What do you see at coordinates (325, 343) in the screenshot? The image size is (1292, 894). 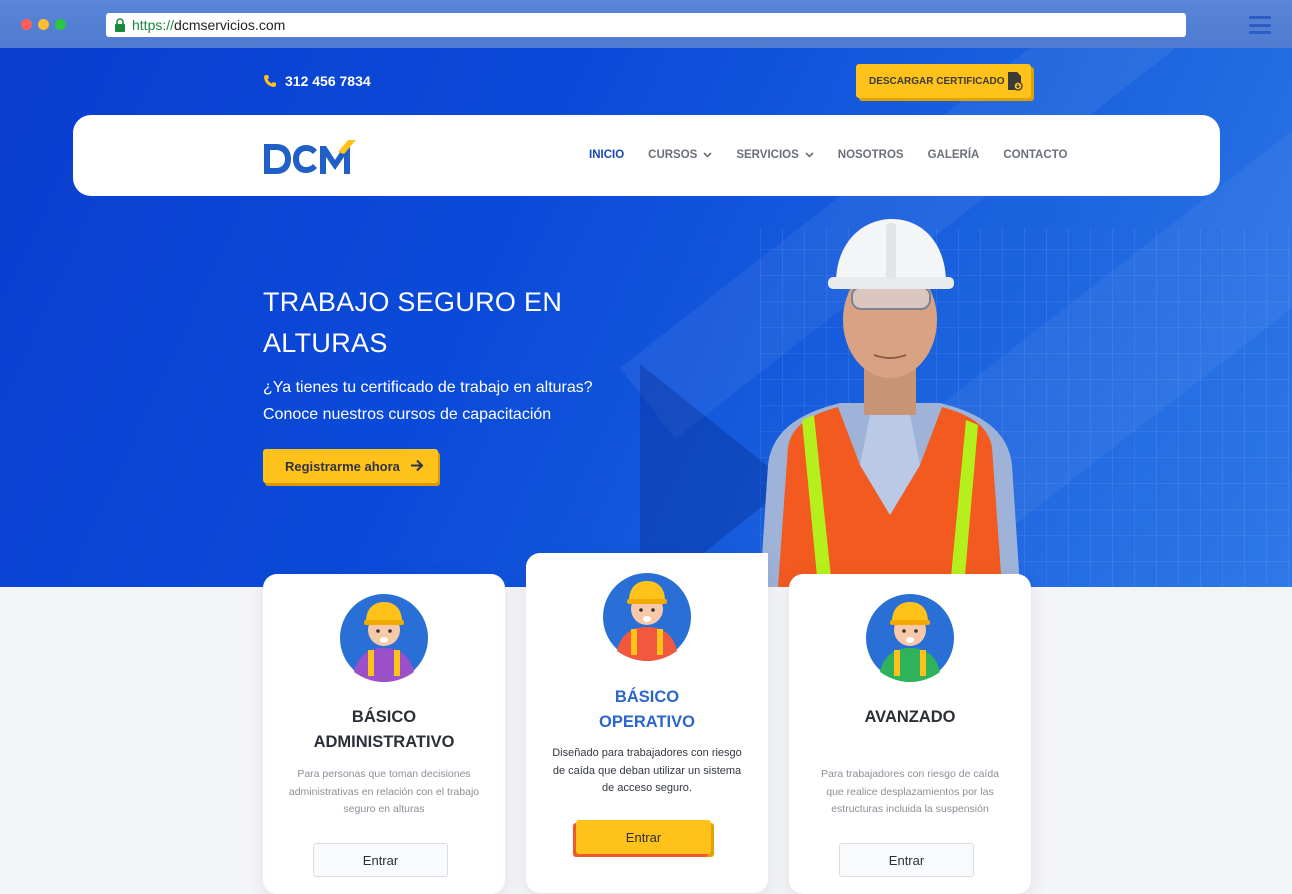 I see `hero-title-line2: ALTURAS` at bounding box center [325, 343].